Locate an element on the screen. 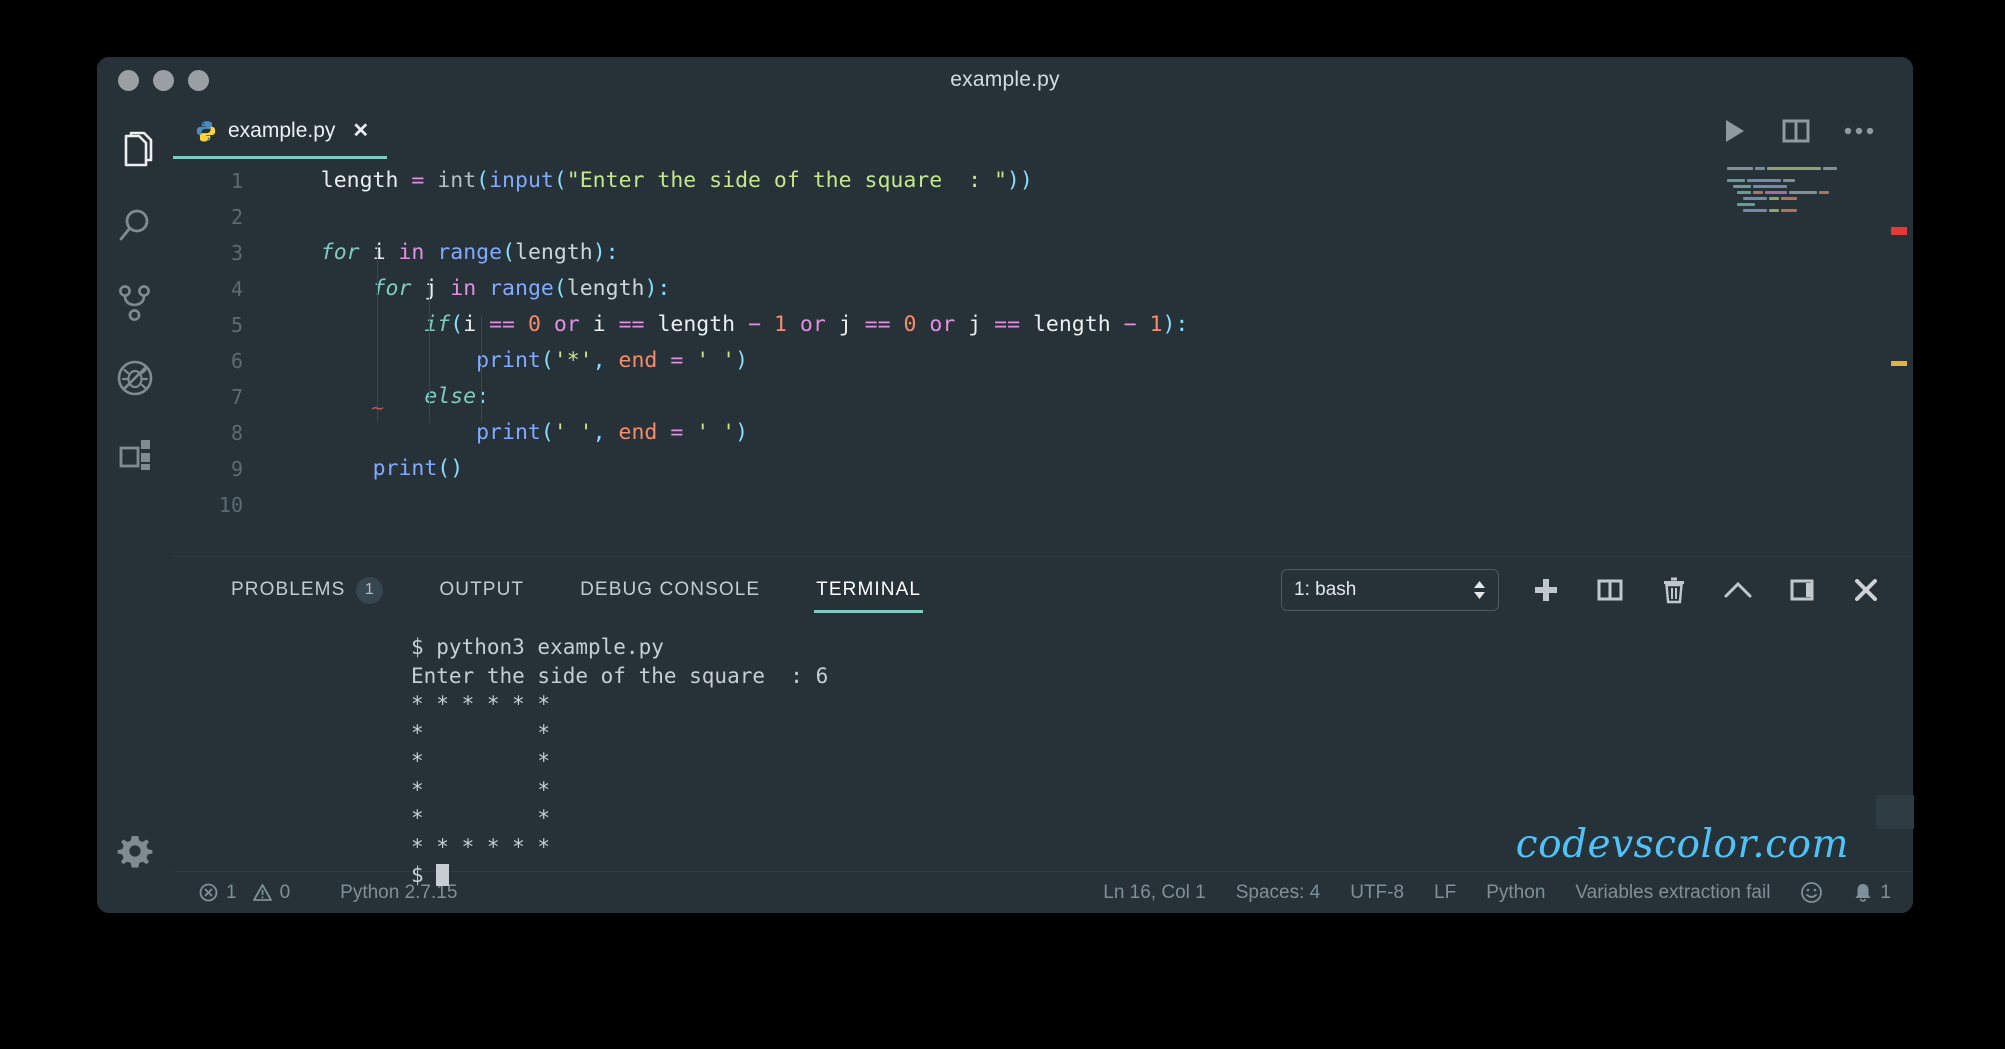 This screenshot has height=1049, width=2005. window-title: example.py is located at coordinates (1005, 79).